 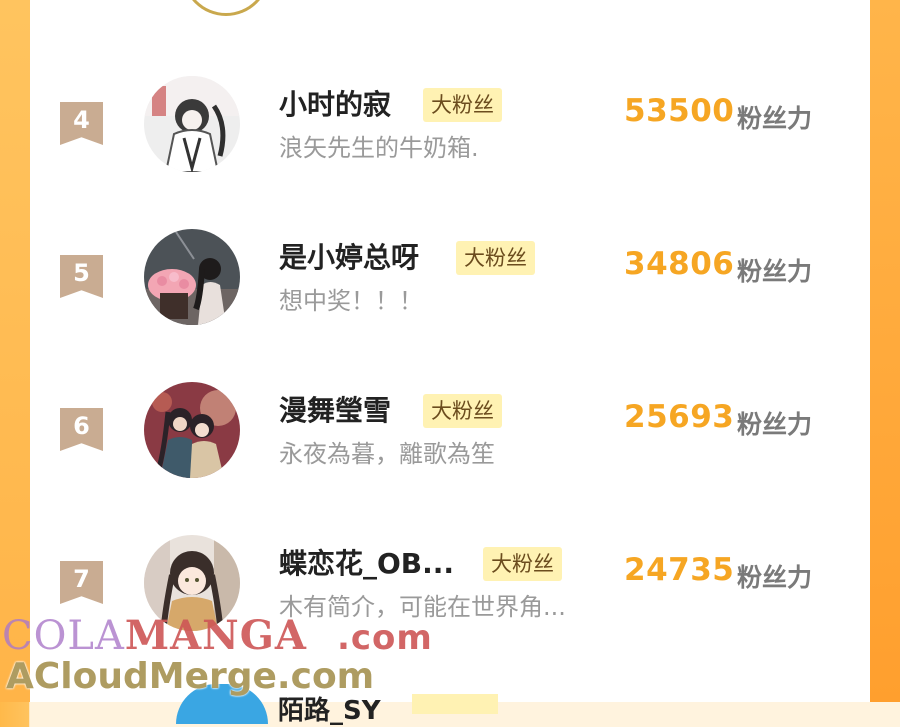 I want to click on fan-power-score: 25693, so click(x=679, y=417).